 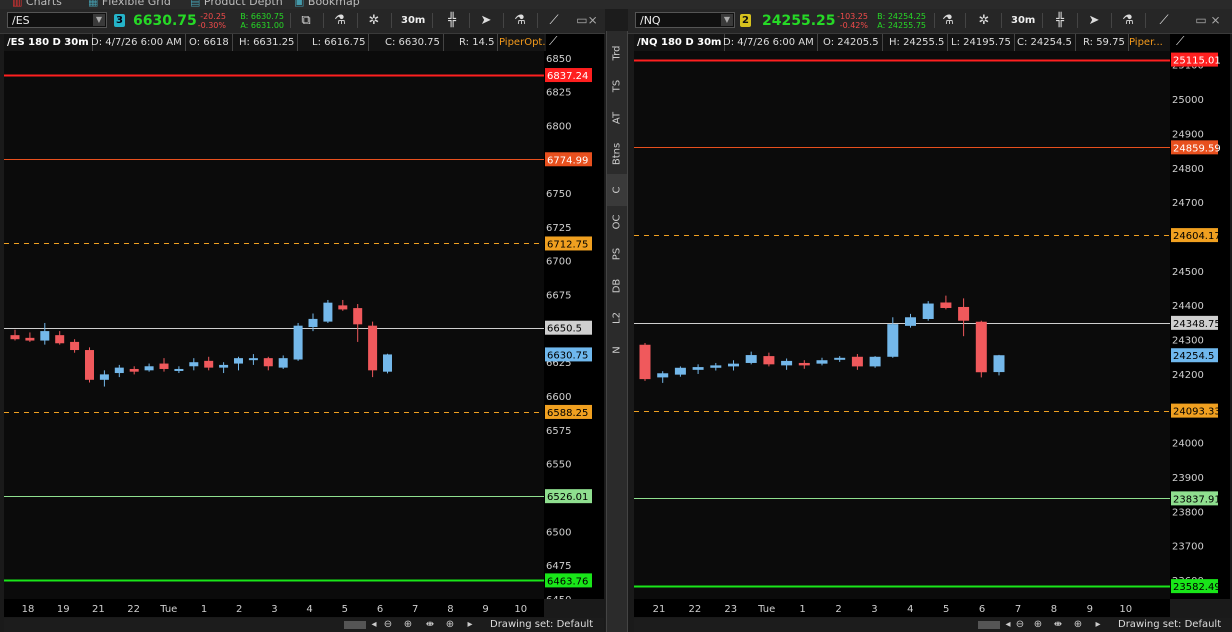 What do you see at coordinates (902, 608) in the screenshot?
I see `right-time-axis: 21 22 23 Tue 1 2 3 4 5 6 7 8 9 10` at bounding box center [902, 608].